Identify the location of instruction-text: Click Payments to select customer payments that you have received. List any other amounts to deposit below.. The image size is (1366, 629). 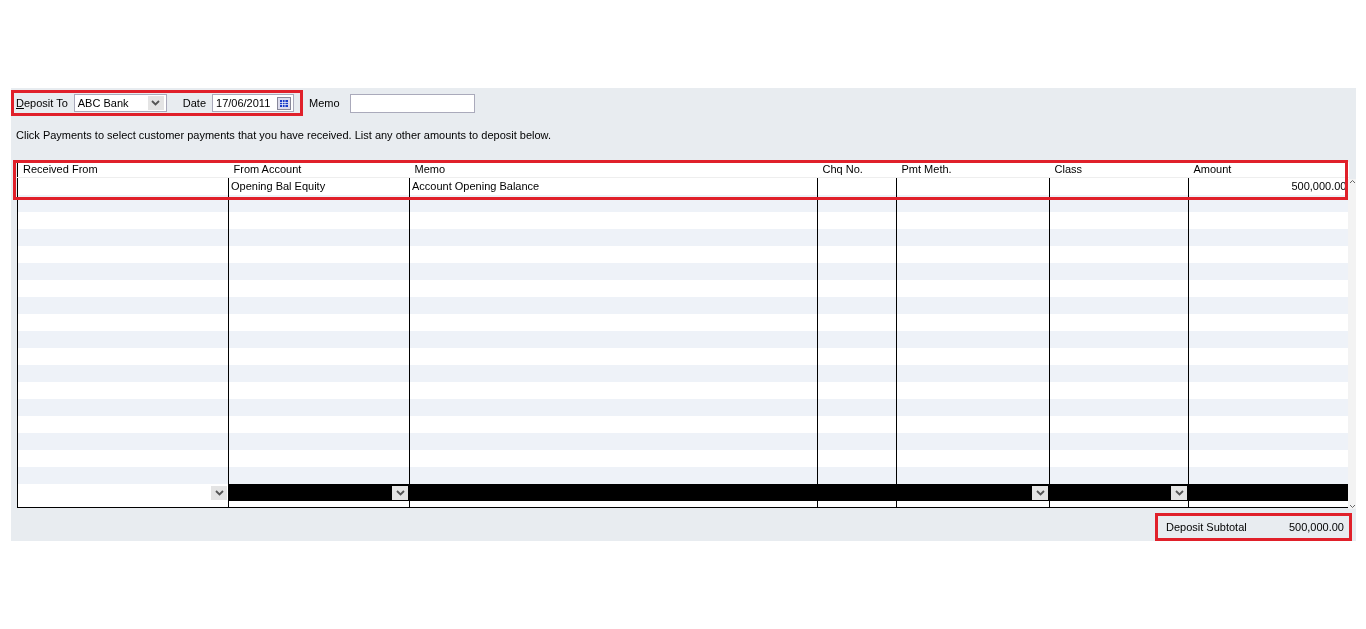
(284, 136).